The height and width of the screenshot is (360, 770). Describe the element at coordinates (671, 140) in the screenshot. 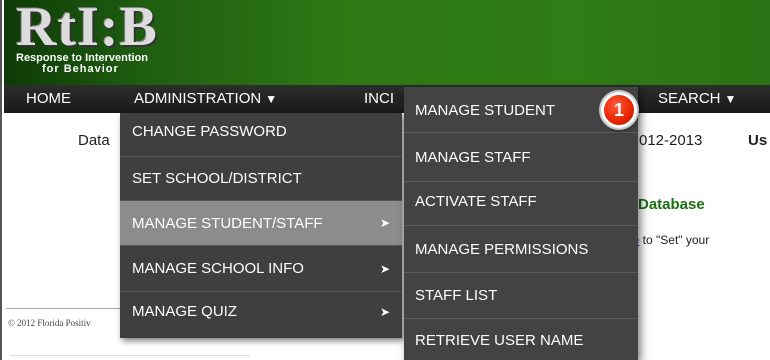

I see `school-year-partial: 012-2013` at that location.